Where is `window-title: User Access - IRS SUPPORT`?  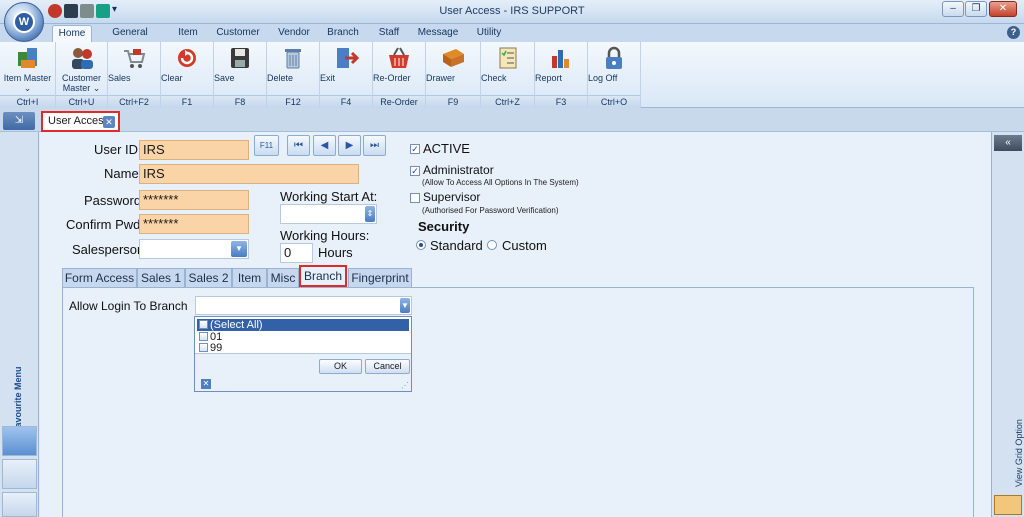
window-title: User Access - IRS SUPPORT is located at coordinates (512, 11).